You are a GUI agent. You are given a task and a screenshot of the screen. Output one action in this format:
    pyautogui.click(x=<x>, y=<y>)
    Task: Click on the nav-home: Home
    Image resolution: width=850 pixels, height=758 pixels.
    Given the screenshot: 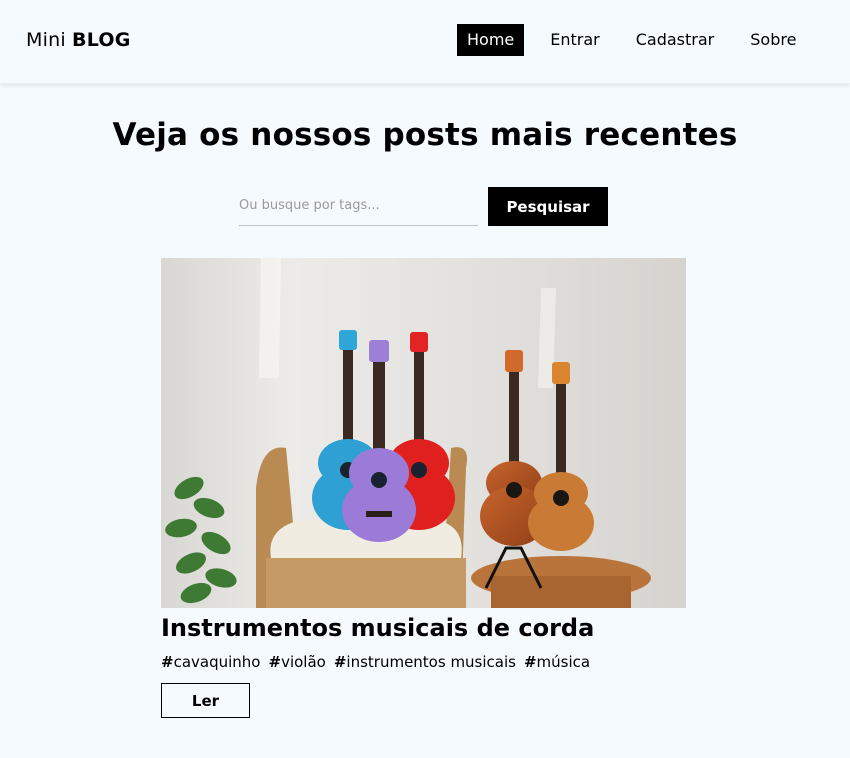 What is the action you would take?
    pyautogui.click(x=491, y=40)
    